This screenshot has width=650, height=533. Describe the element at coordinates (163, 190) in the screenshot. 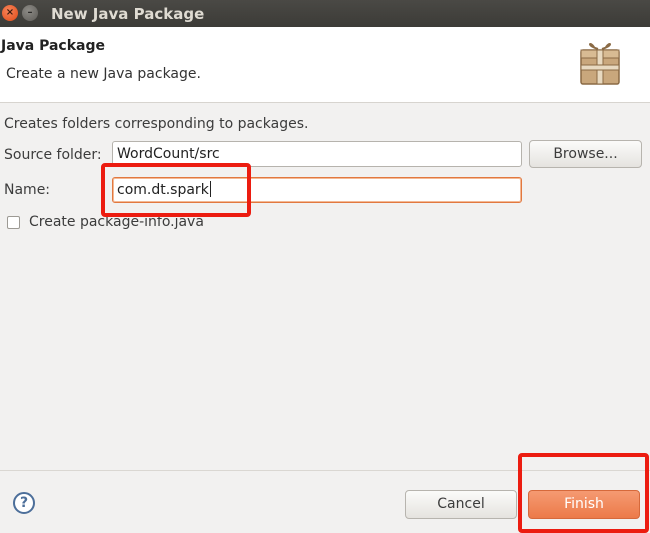

I see `name-input-value: com.dt.spark` at that location.